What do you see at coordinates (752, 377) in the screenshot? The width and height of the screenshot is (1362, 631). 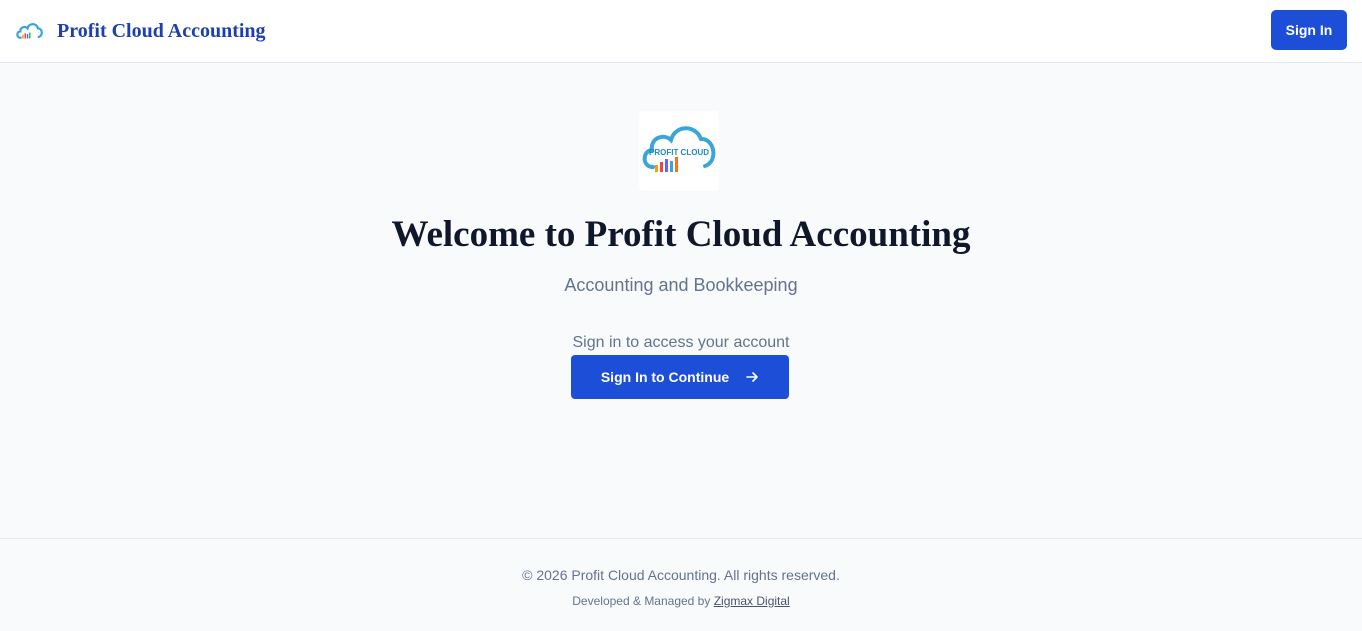 I see `arrow-right-icon` at bounding box center [752, 377].